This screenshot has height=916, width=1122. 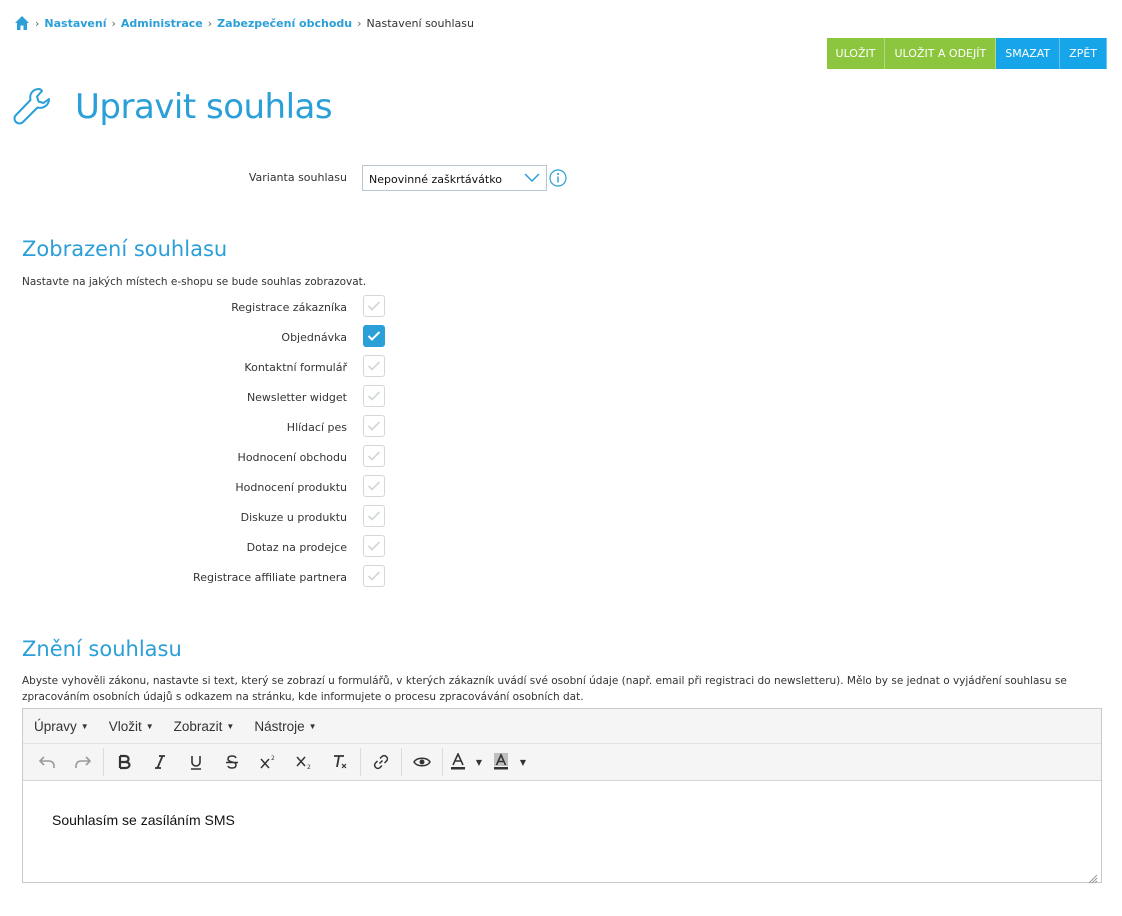 I want to click on back-button: ZPĚT, so click(x=1083, y=53).